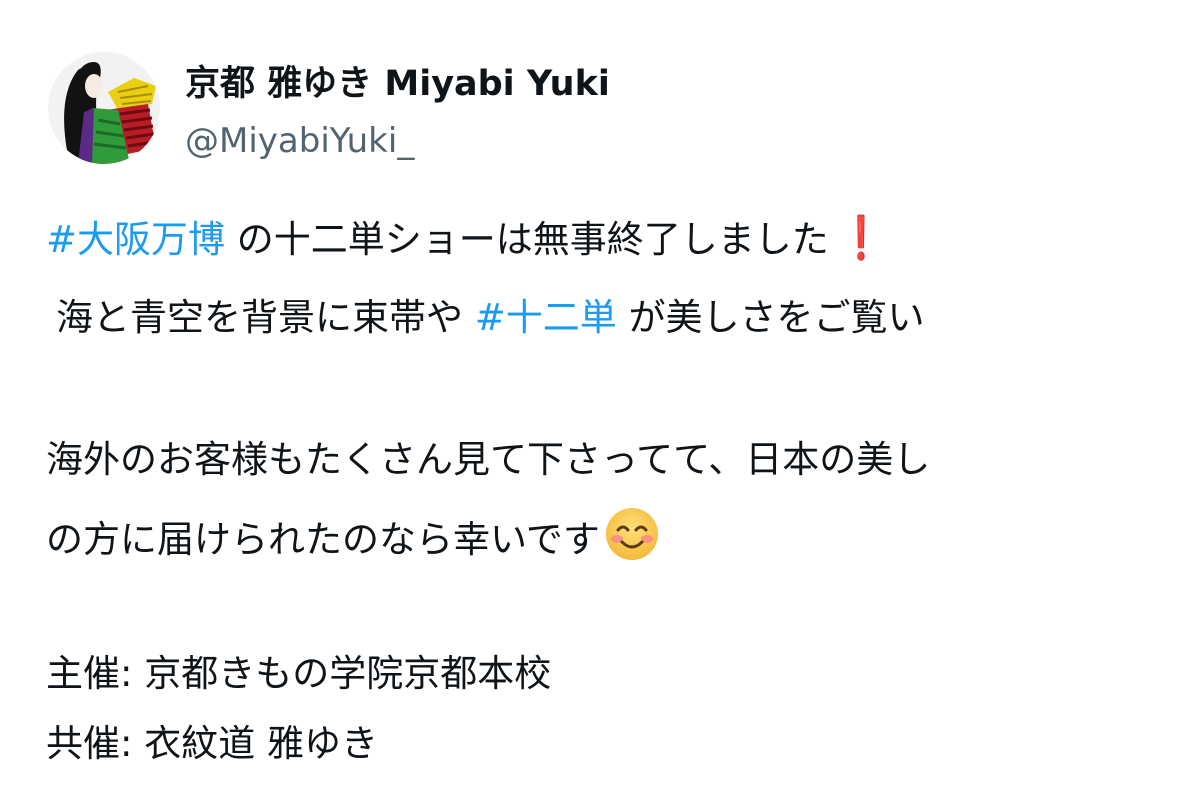  I want to click on avatar, so click(104, 108).